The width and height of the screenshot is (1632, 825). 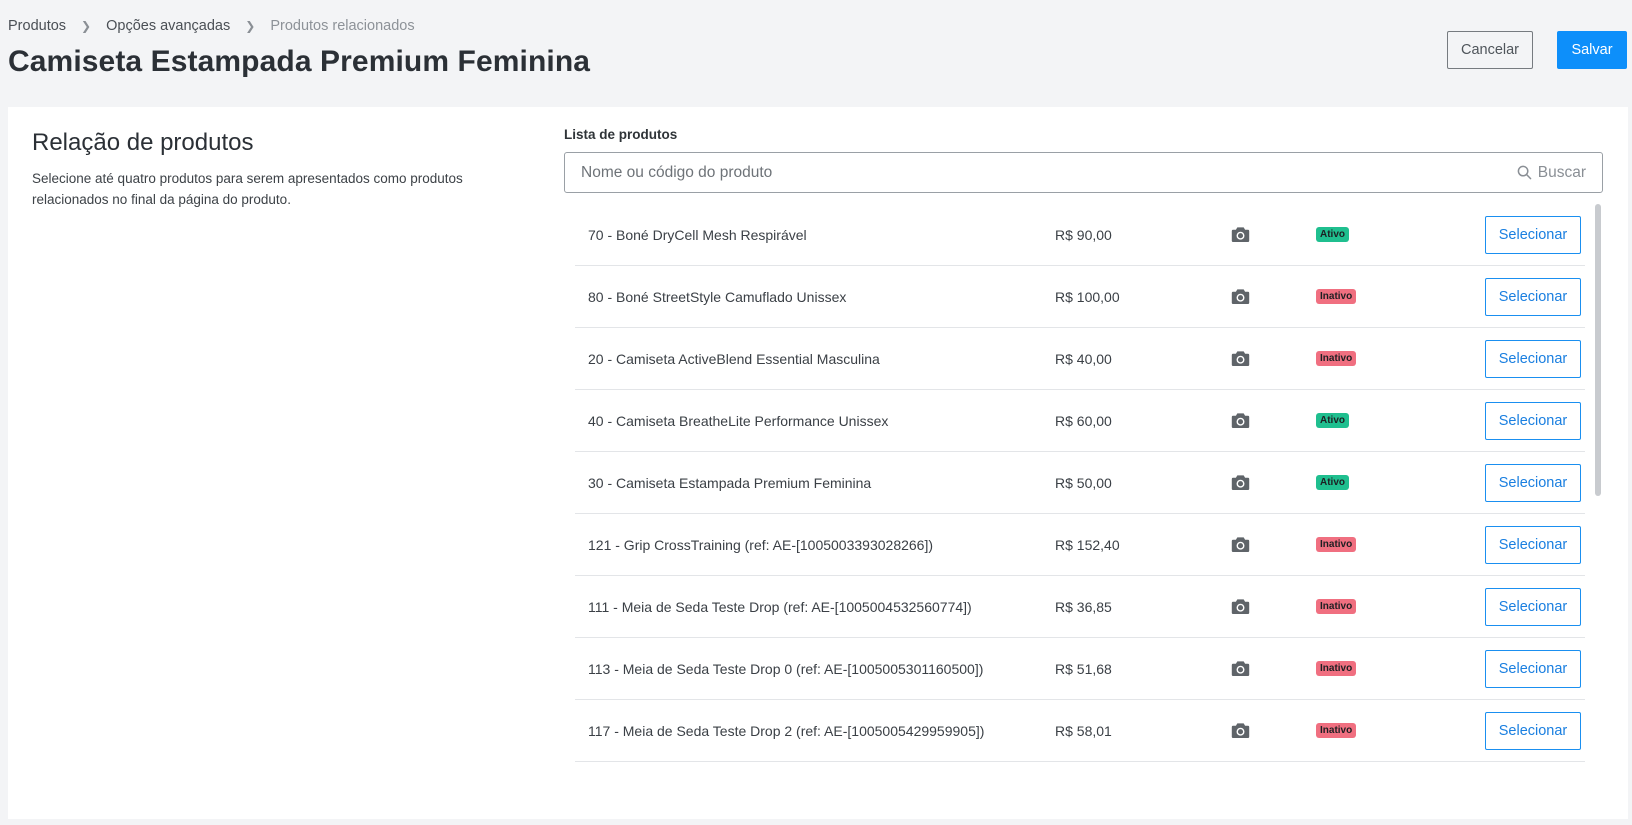 What do you see at coordinates (1083, 235) in the screenshot?
I see `product-price: R$ 90,00` at bounding box center [1083, 235].